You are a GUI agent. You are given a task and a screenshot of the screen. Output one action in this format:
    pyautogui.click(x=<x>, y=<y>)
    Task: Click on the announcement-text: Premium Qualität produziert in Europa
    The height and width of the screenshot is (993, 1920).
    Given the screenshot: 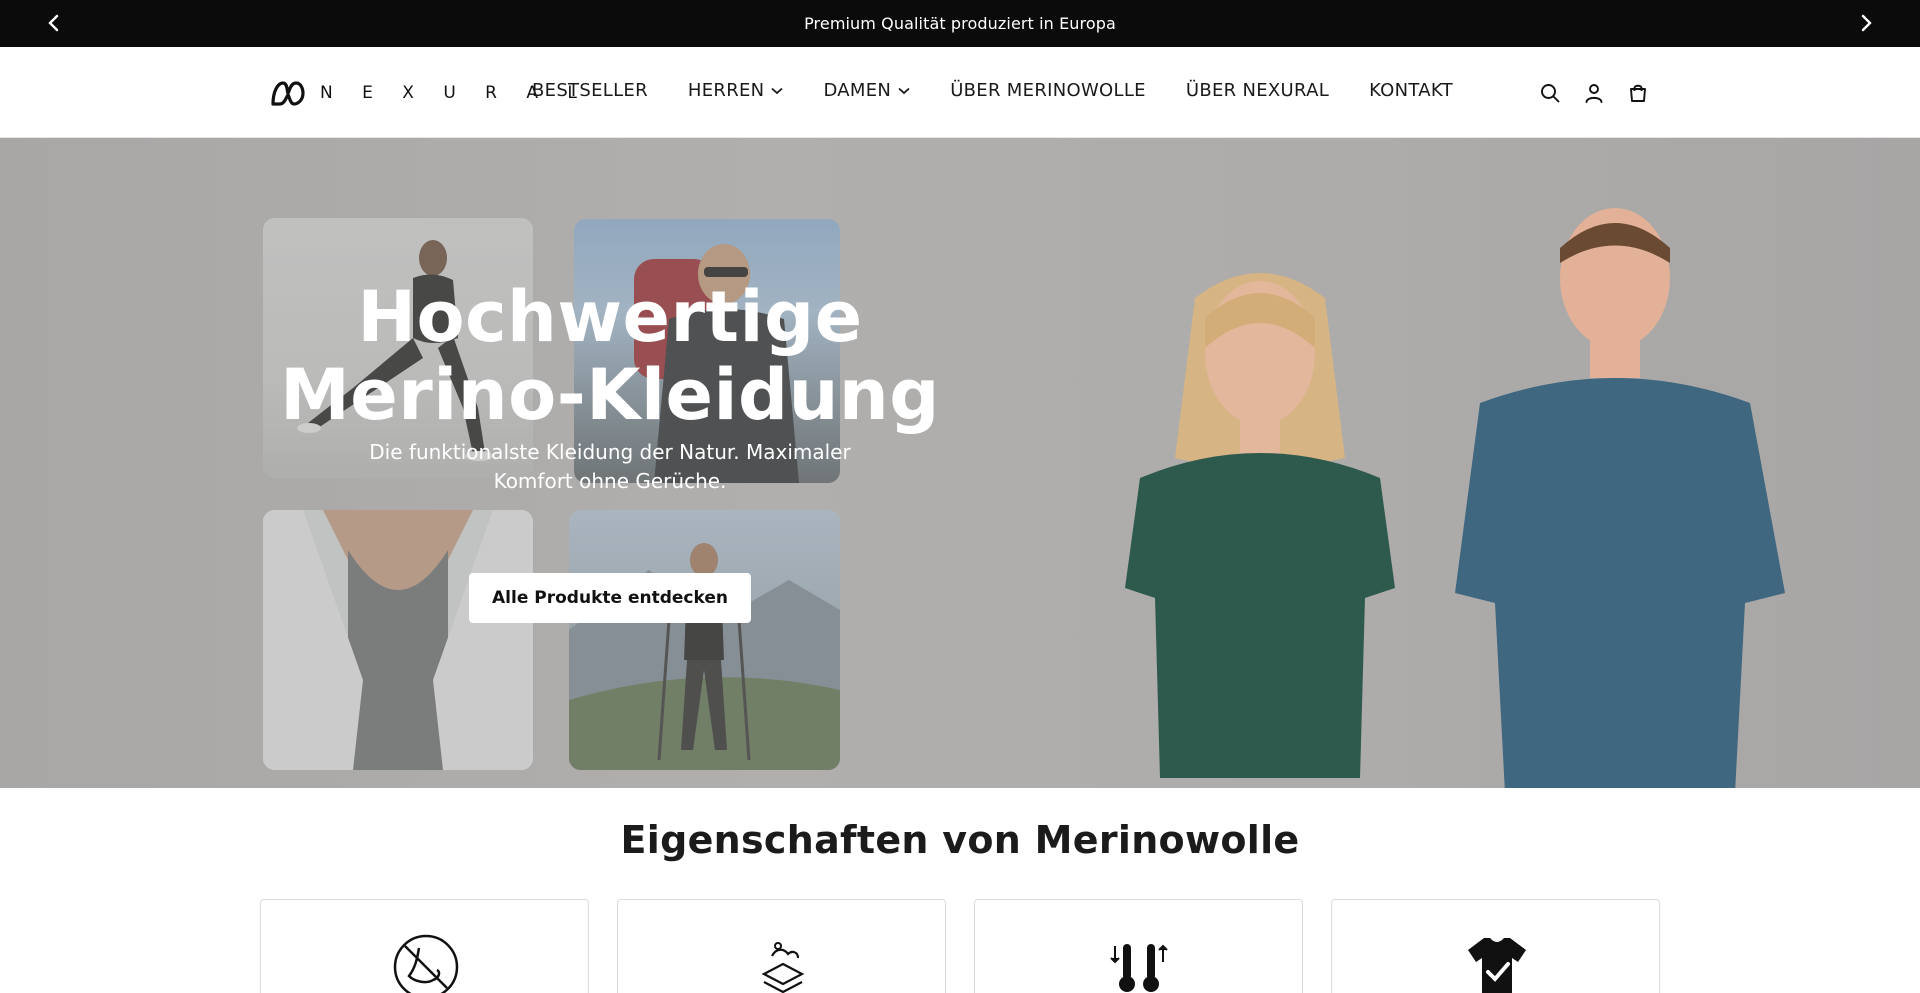 What is the action you would take?
    pyautogui.click(x=960, y=23)
    